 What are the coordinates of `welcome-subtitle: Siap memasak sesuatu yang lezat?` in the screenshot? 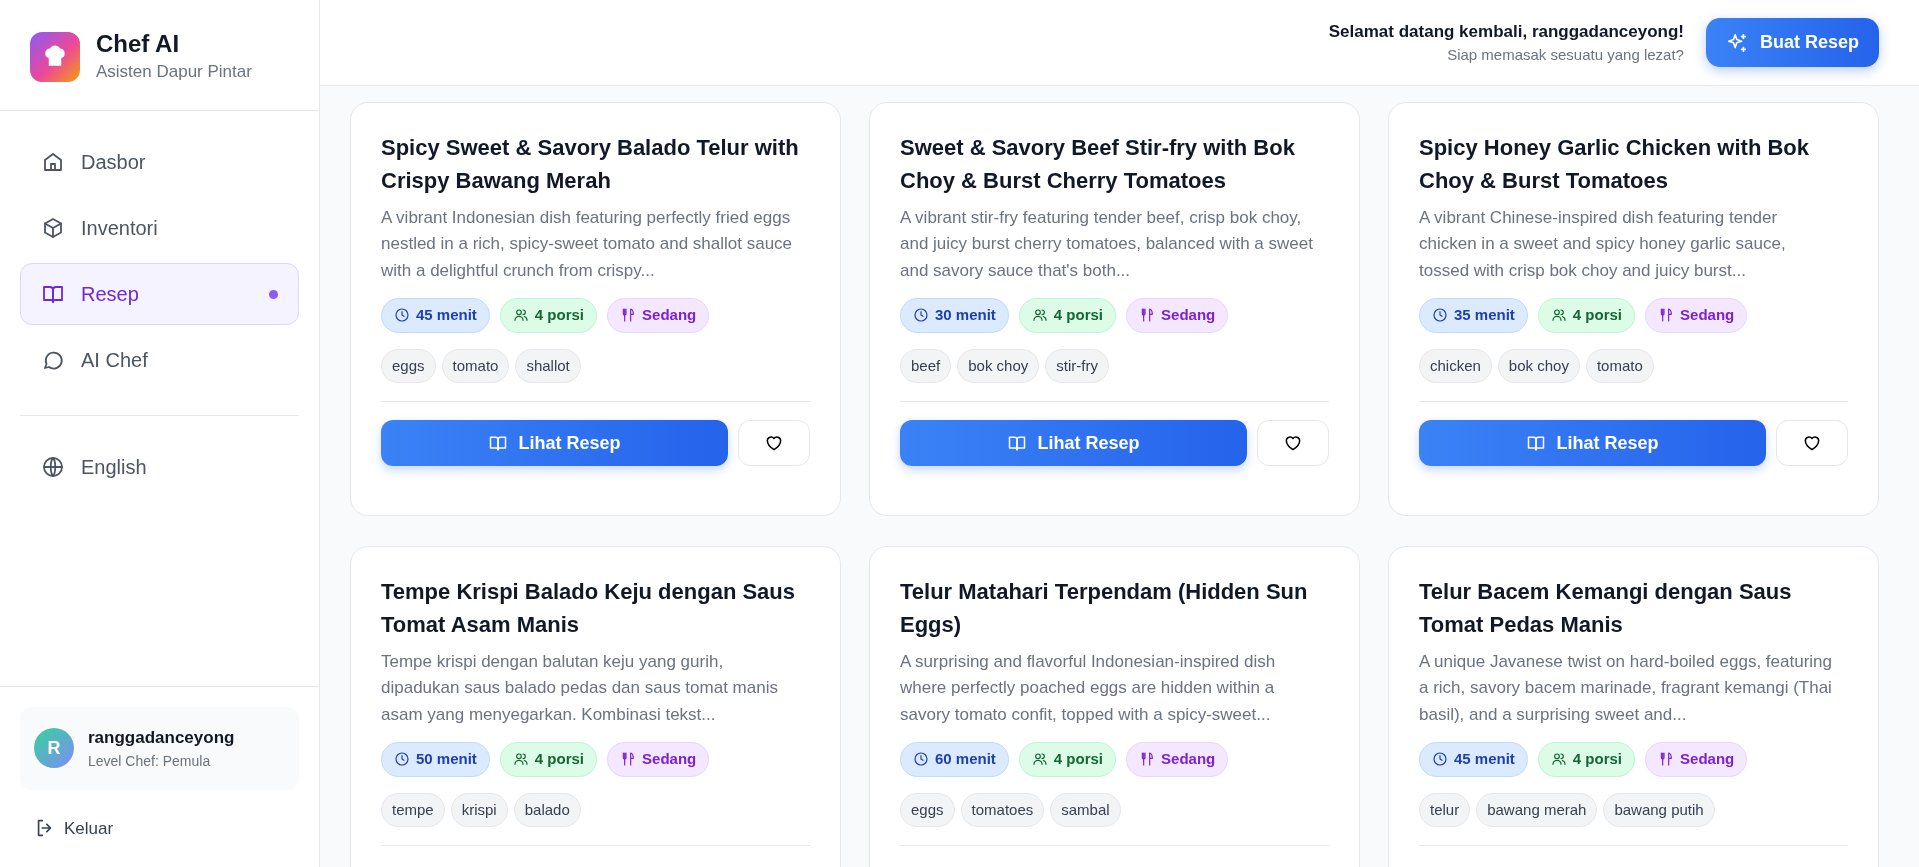 It's located at (1565, 55).